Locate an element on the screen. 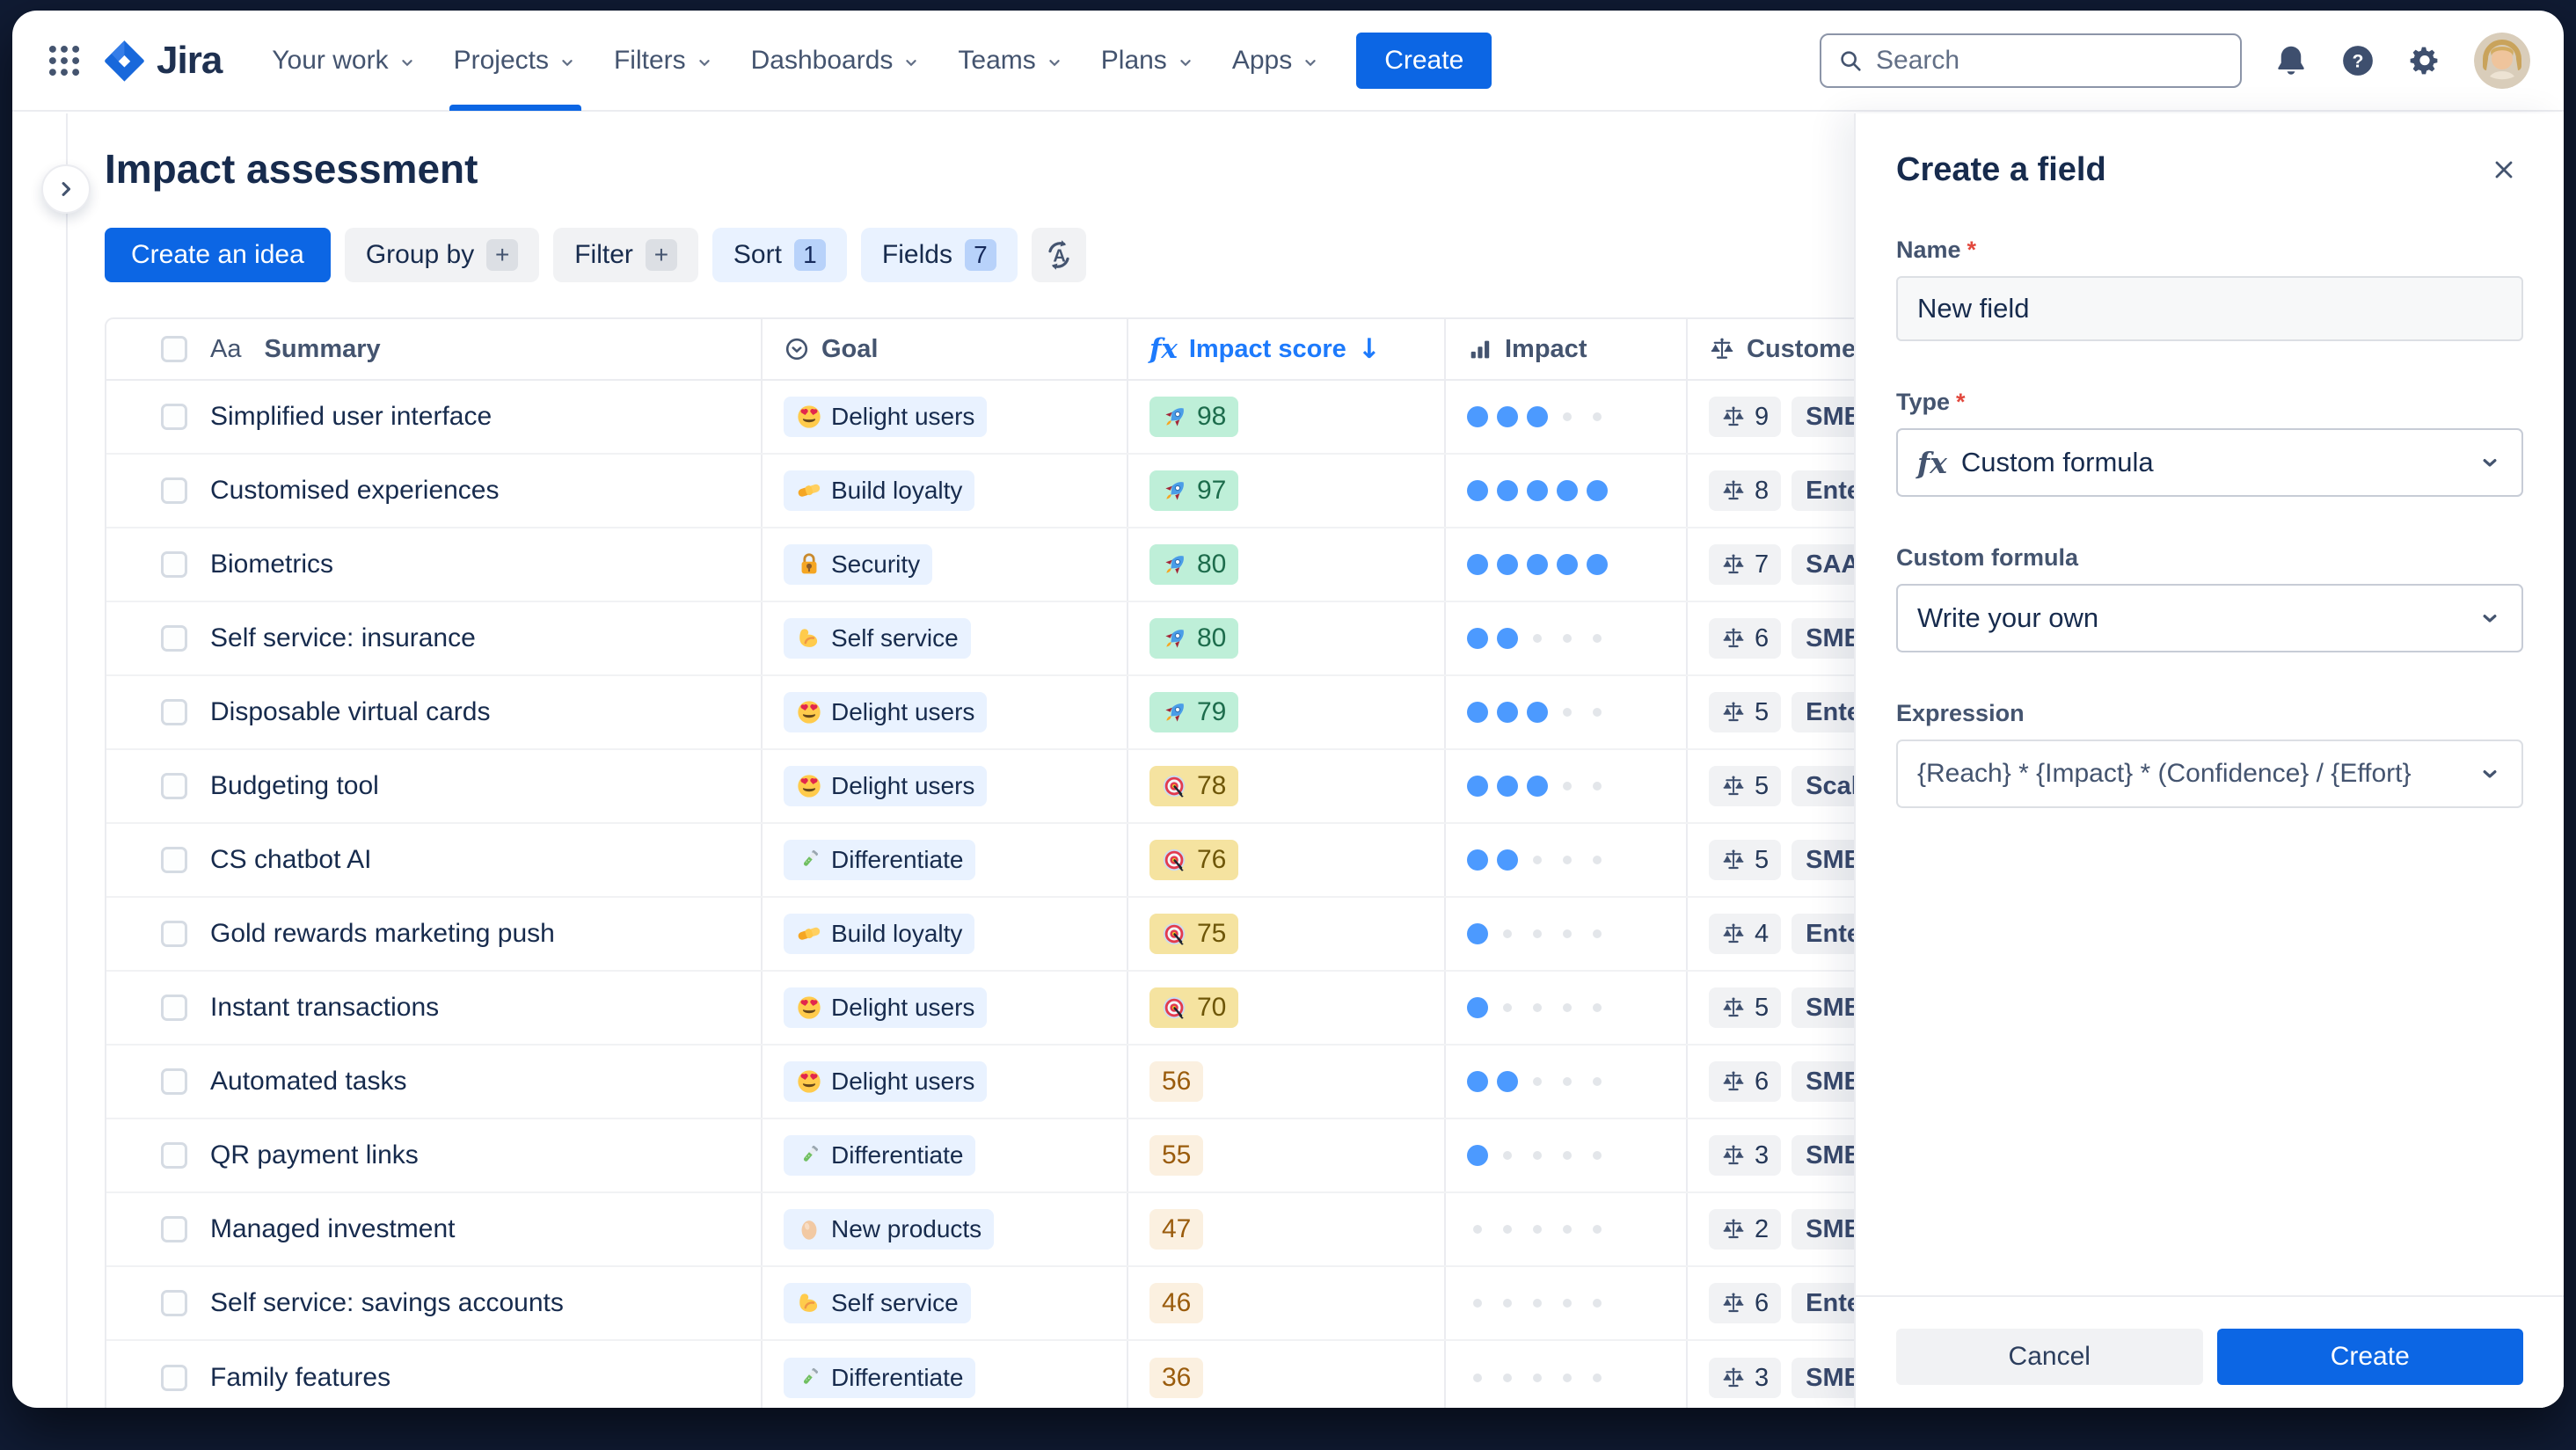  nav-item-teams: Teams is located at coordinates (1010, 61).